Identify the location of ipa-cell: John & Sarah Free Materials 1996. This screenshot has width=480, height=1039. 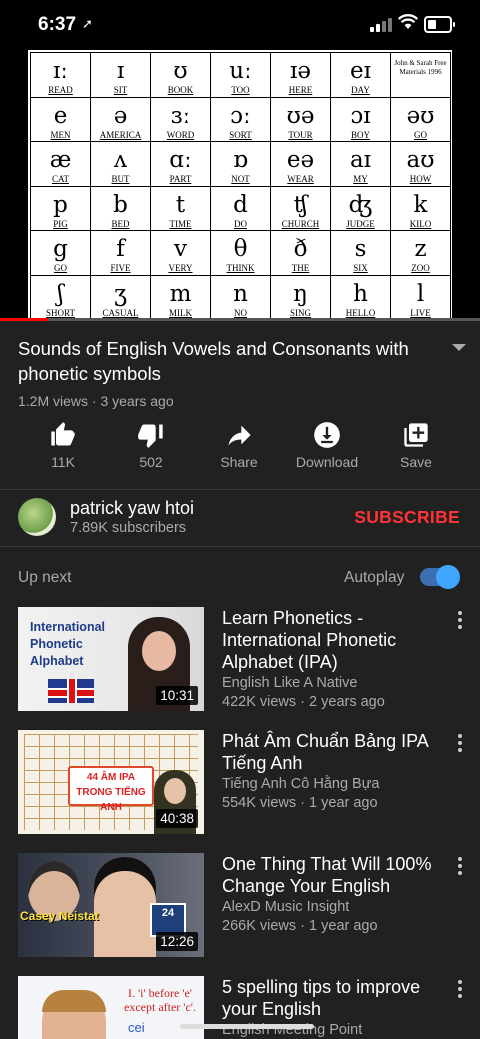
(421, 75).